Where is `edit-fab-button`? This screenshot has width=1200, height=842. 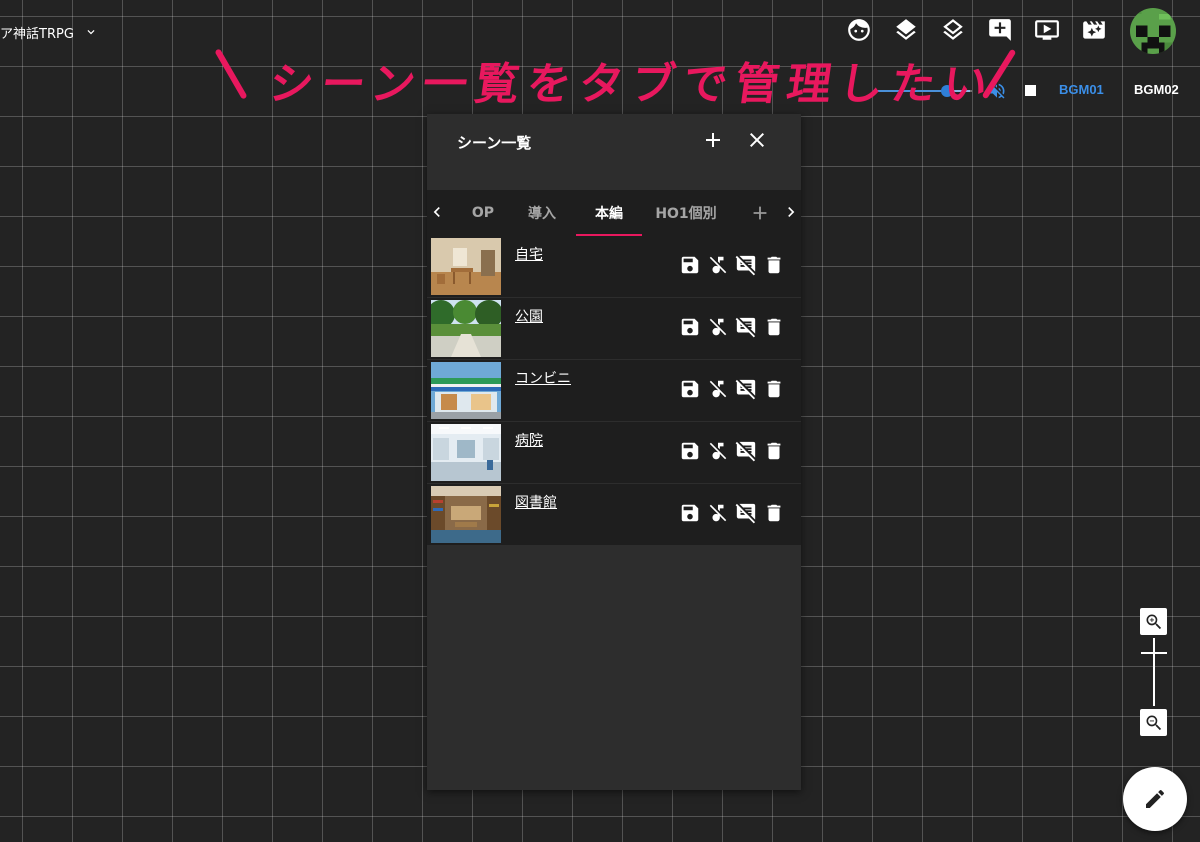
edit-fab-button is located at coordinates (1155, 799).